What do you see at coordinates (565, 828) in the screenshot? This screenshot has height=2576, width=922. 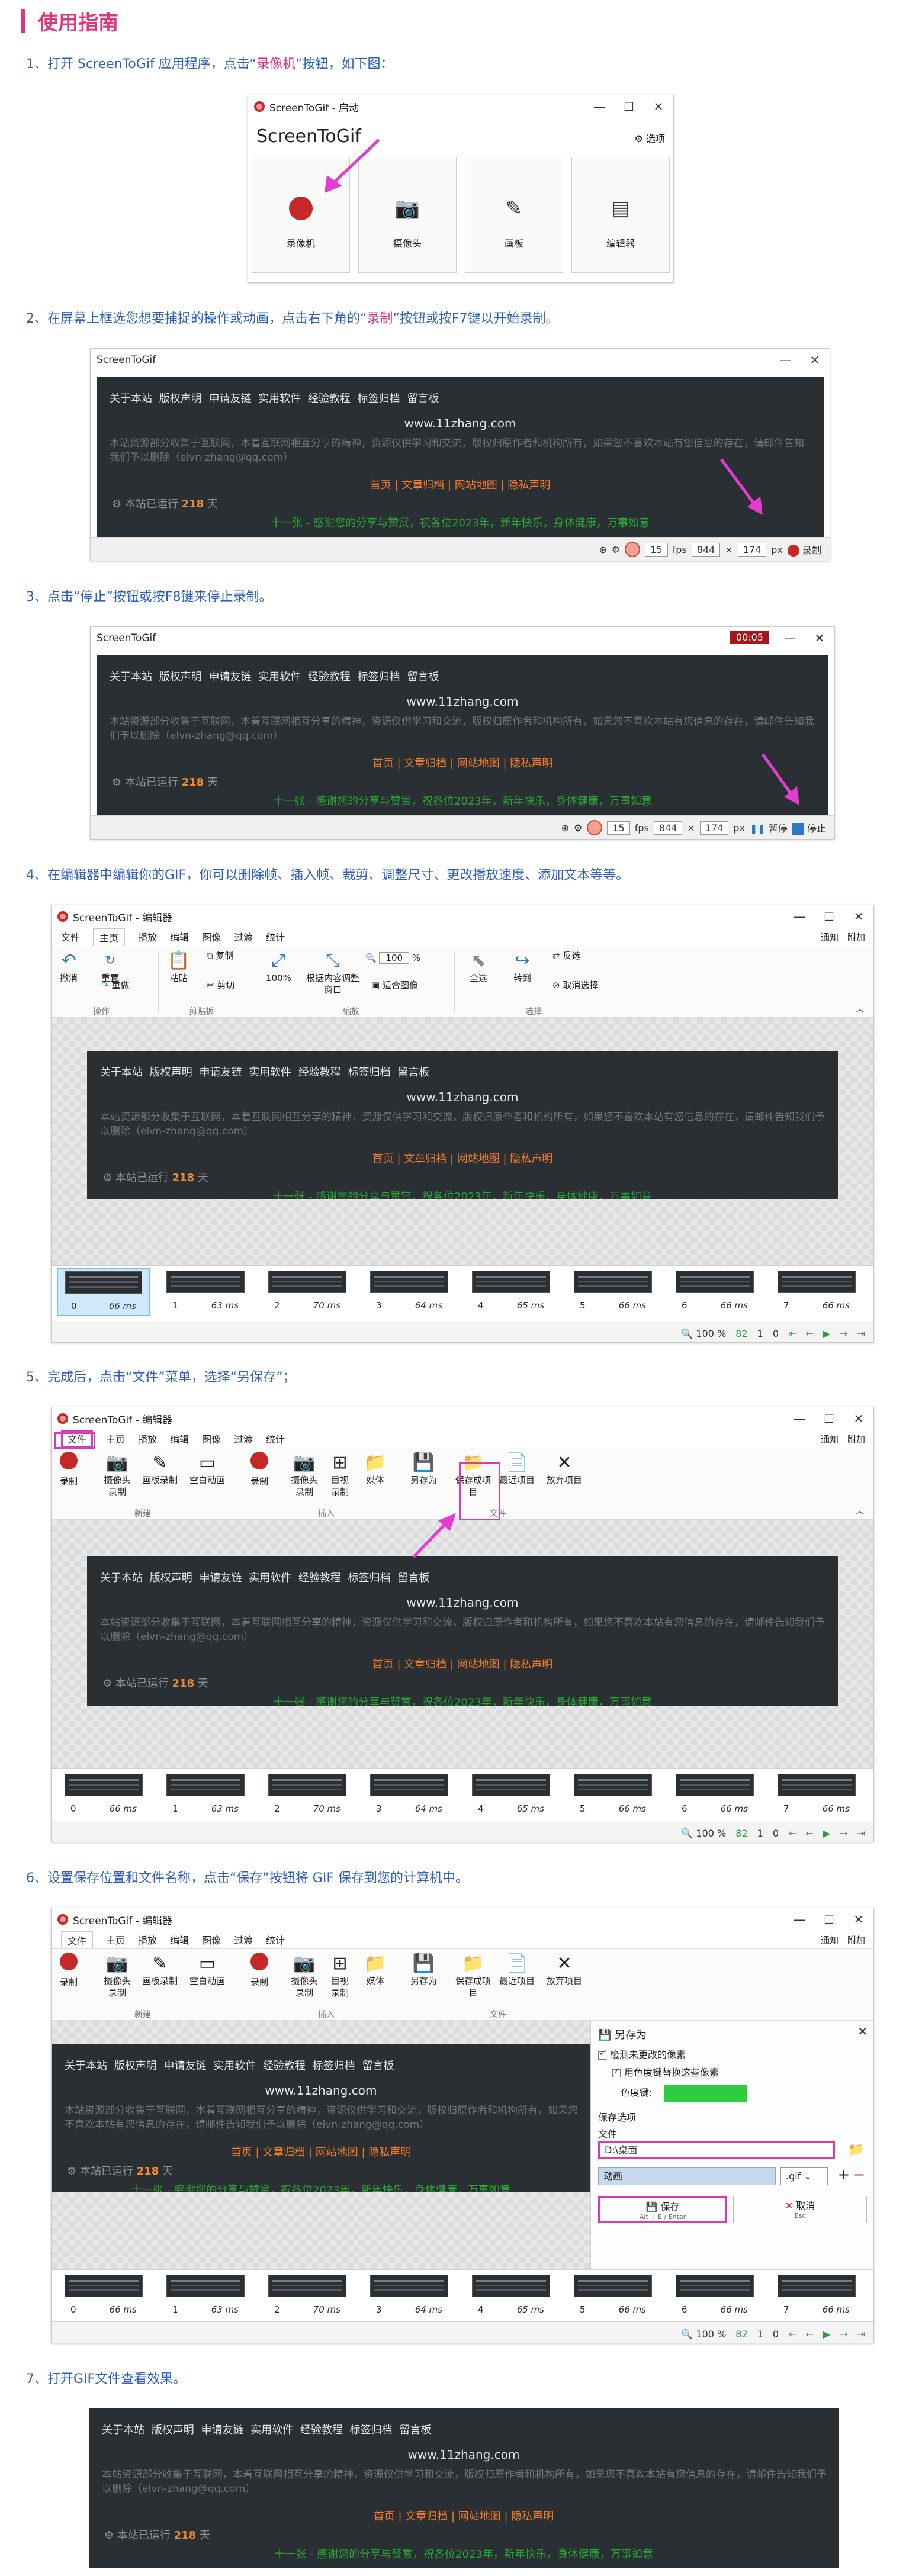 I see `crosshair-icon: ⊕` at bounding box center [565, 828].